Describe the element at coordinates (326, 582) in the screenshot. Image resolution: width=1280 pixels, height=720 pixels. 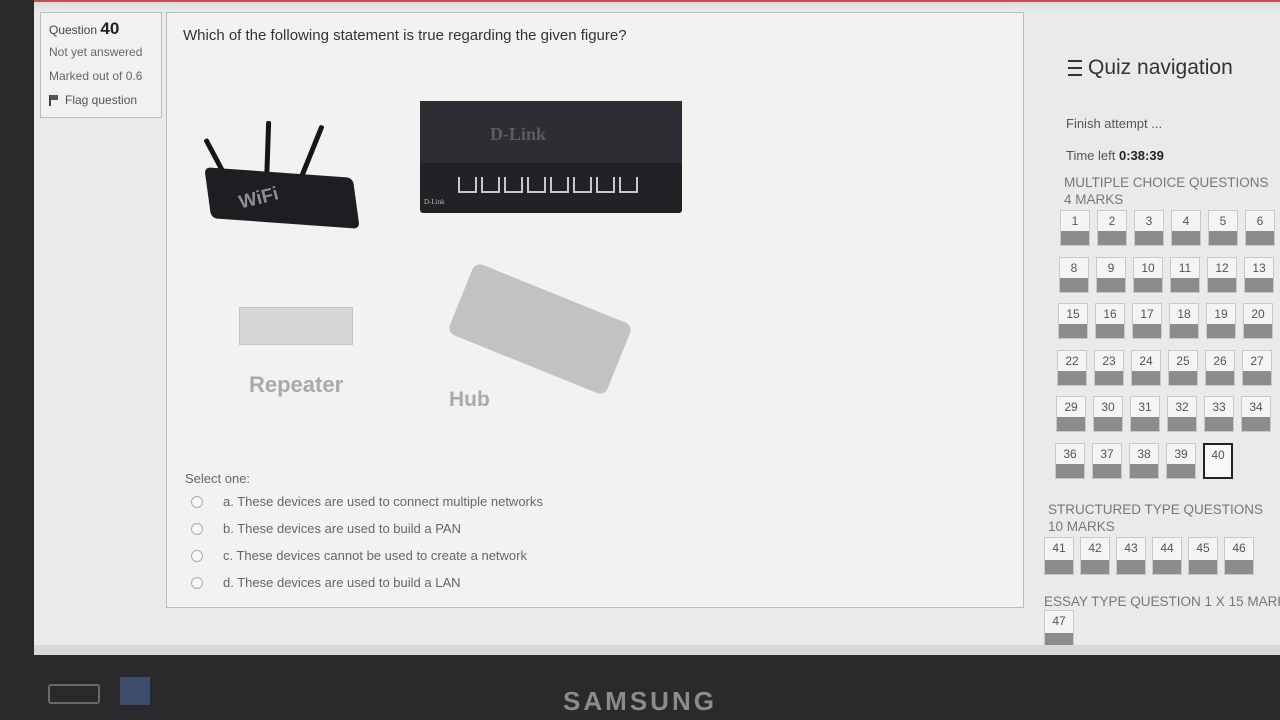
I see `option-d: d. These devices are used to build a LAN` at that location.